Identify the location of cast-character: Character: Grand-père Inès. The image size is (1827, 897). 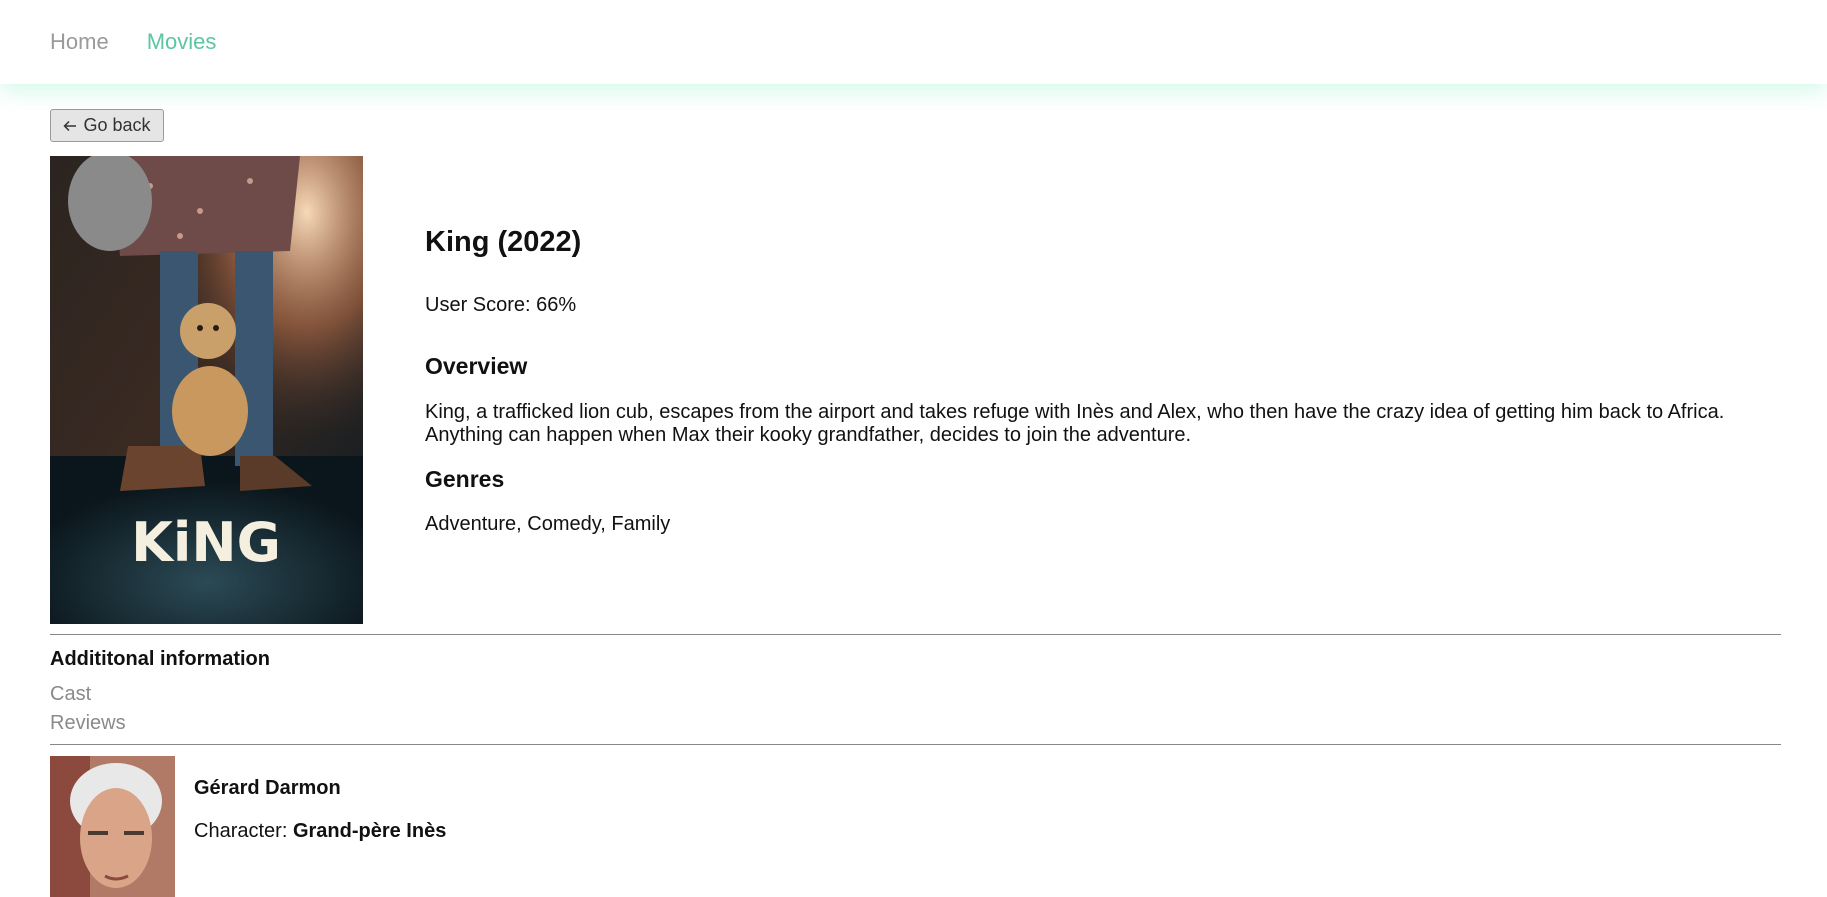
(320, 831).